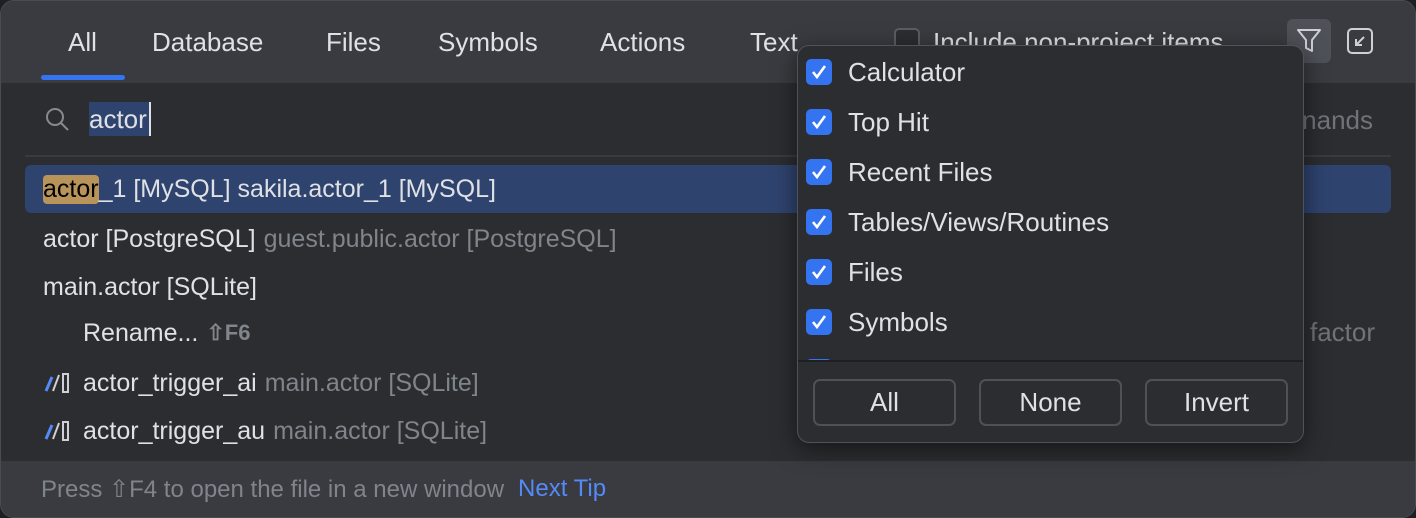  Describe the element at coordinates (488, 42) in the screenshot. I see `tab-symbols: Symbols` at that location.